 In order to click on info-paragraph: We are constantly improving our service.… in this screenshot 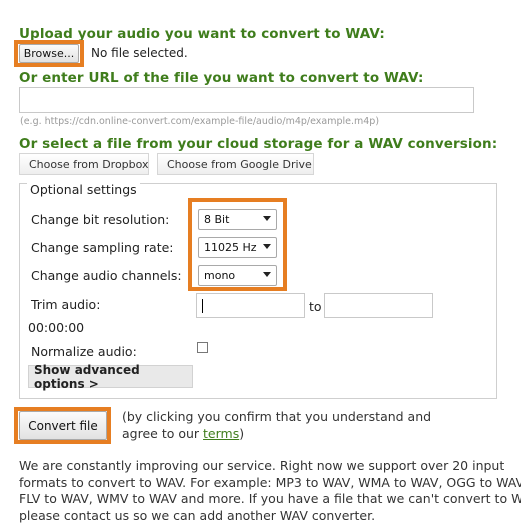, I will do `click(270, 491)`.